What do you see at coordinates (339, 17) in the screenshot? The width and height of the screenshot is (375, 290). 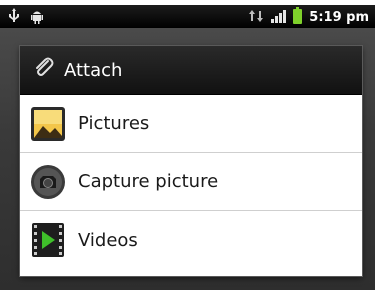 I see `clock: 5:19 pm` at bounding box center [339, 17].